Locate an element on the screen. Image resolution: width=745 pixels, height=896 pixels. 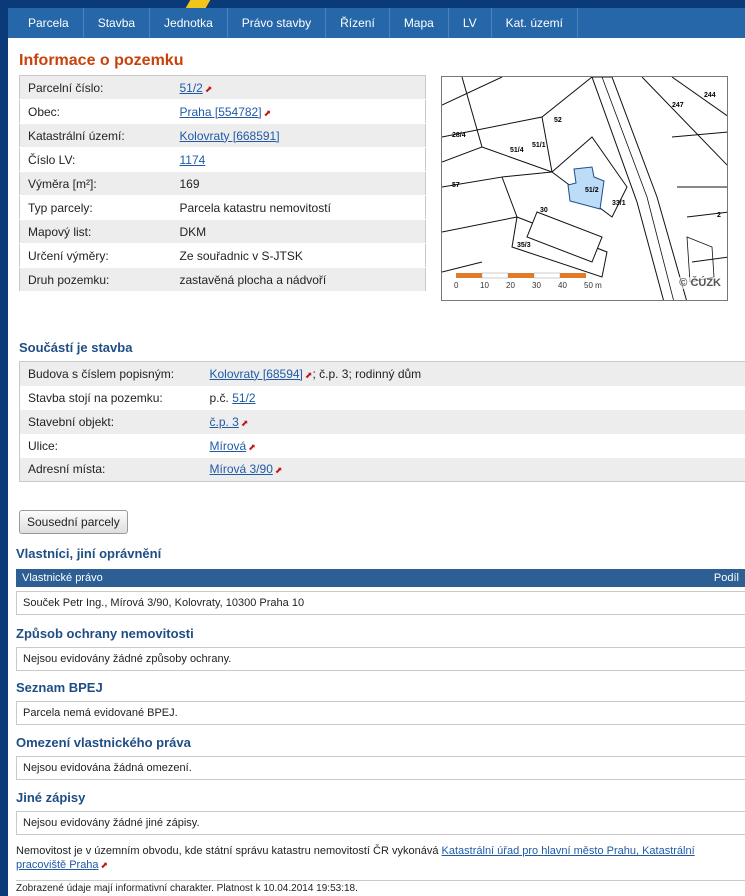
owners-col-right: Vlastnické právo is located at coordinates (62, 578).